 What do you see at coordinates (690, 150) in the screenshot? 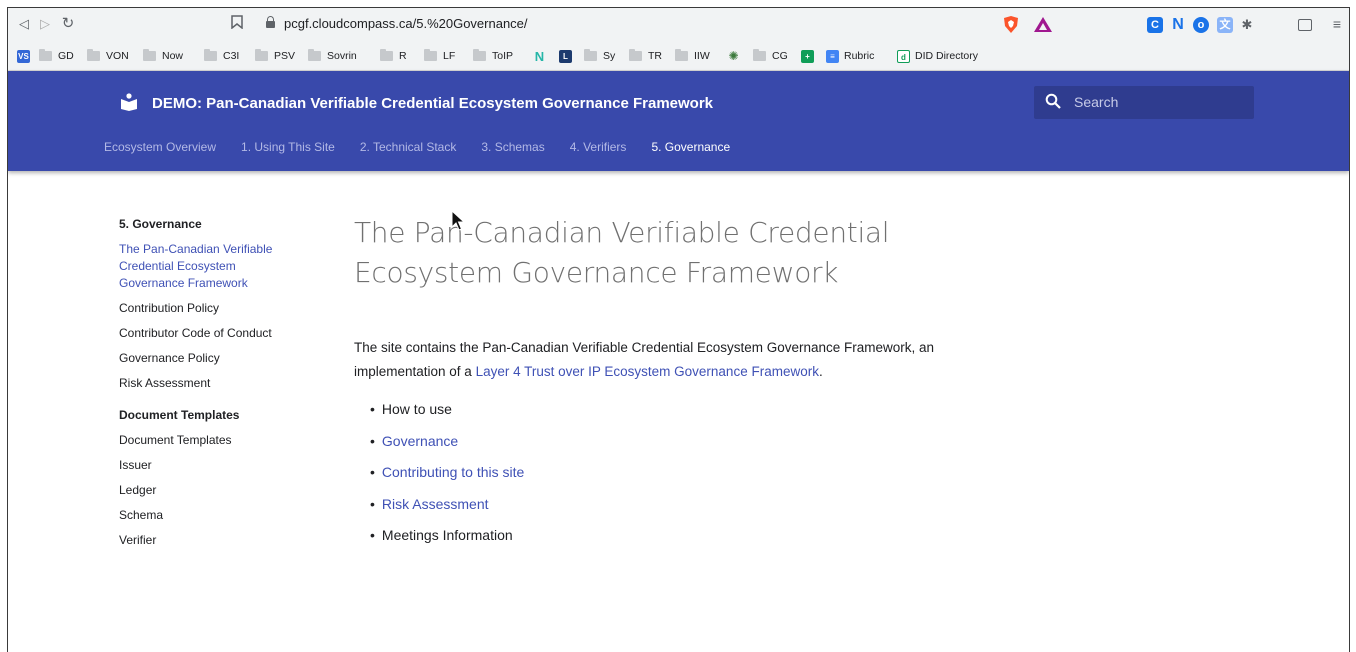
I see `tab-governance: 5. Governance` at bounding box center [690, 150].